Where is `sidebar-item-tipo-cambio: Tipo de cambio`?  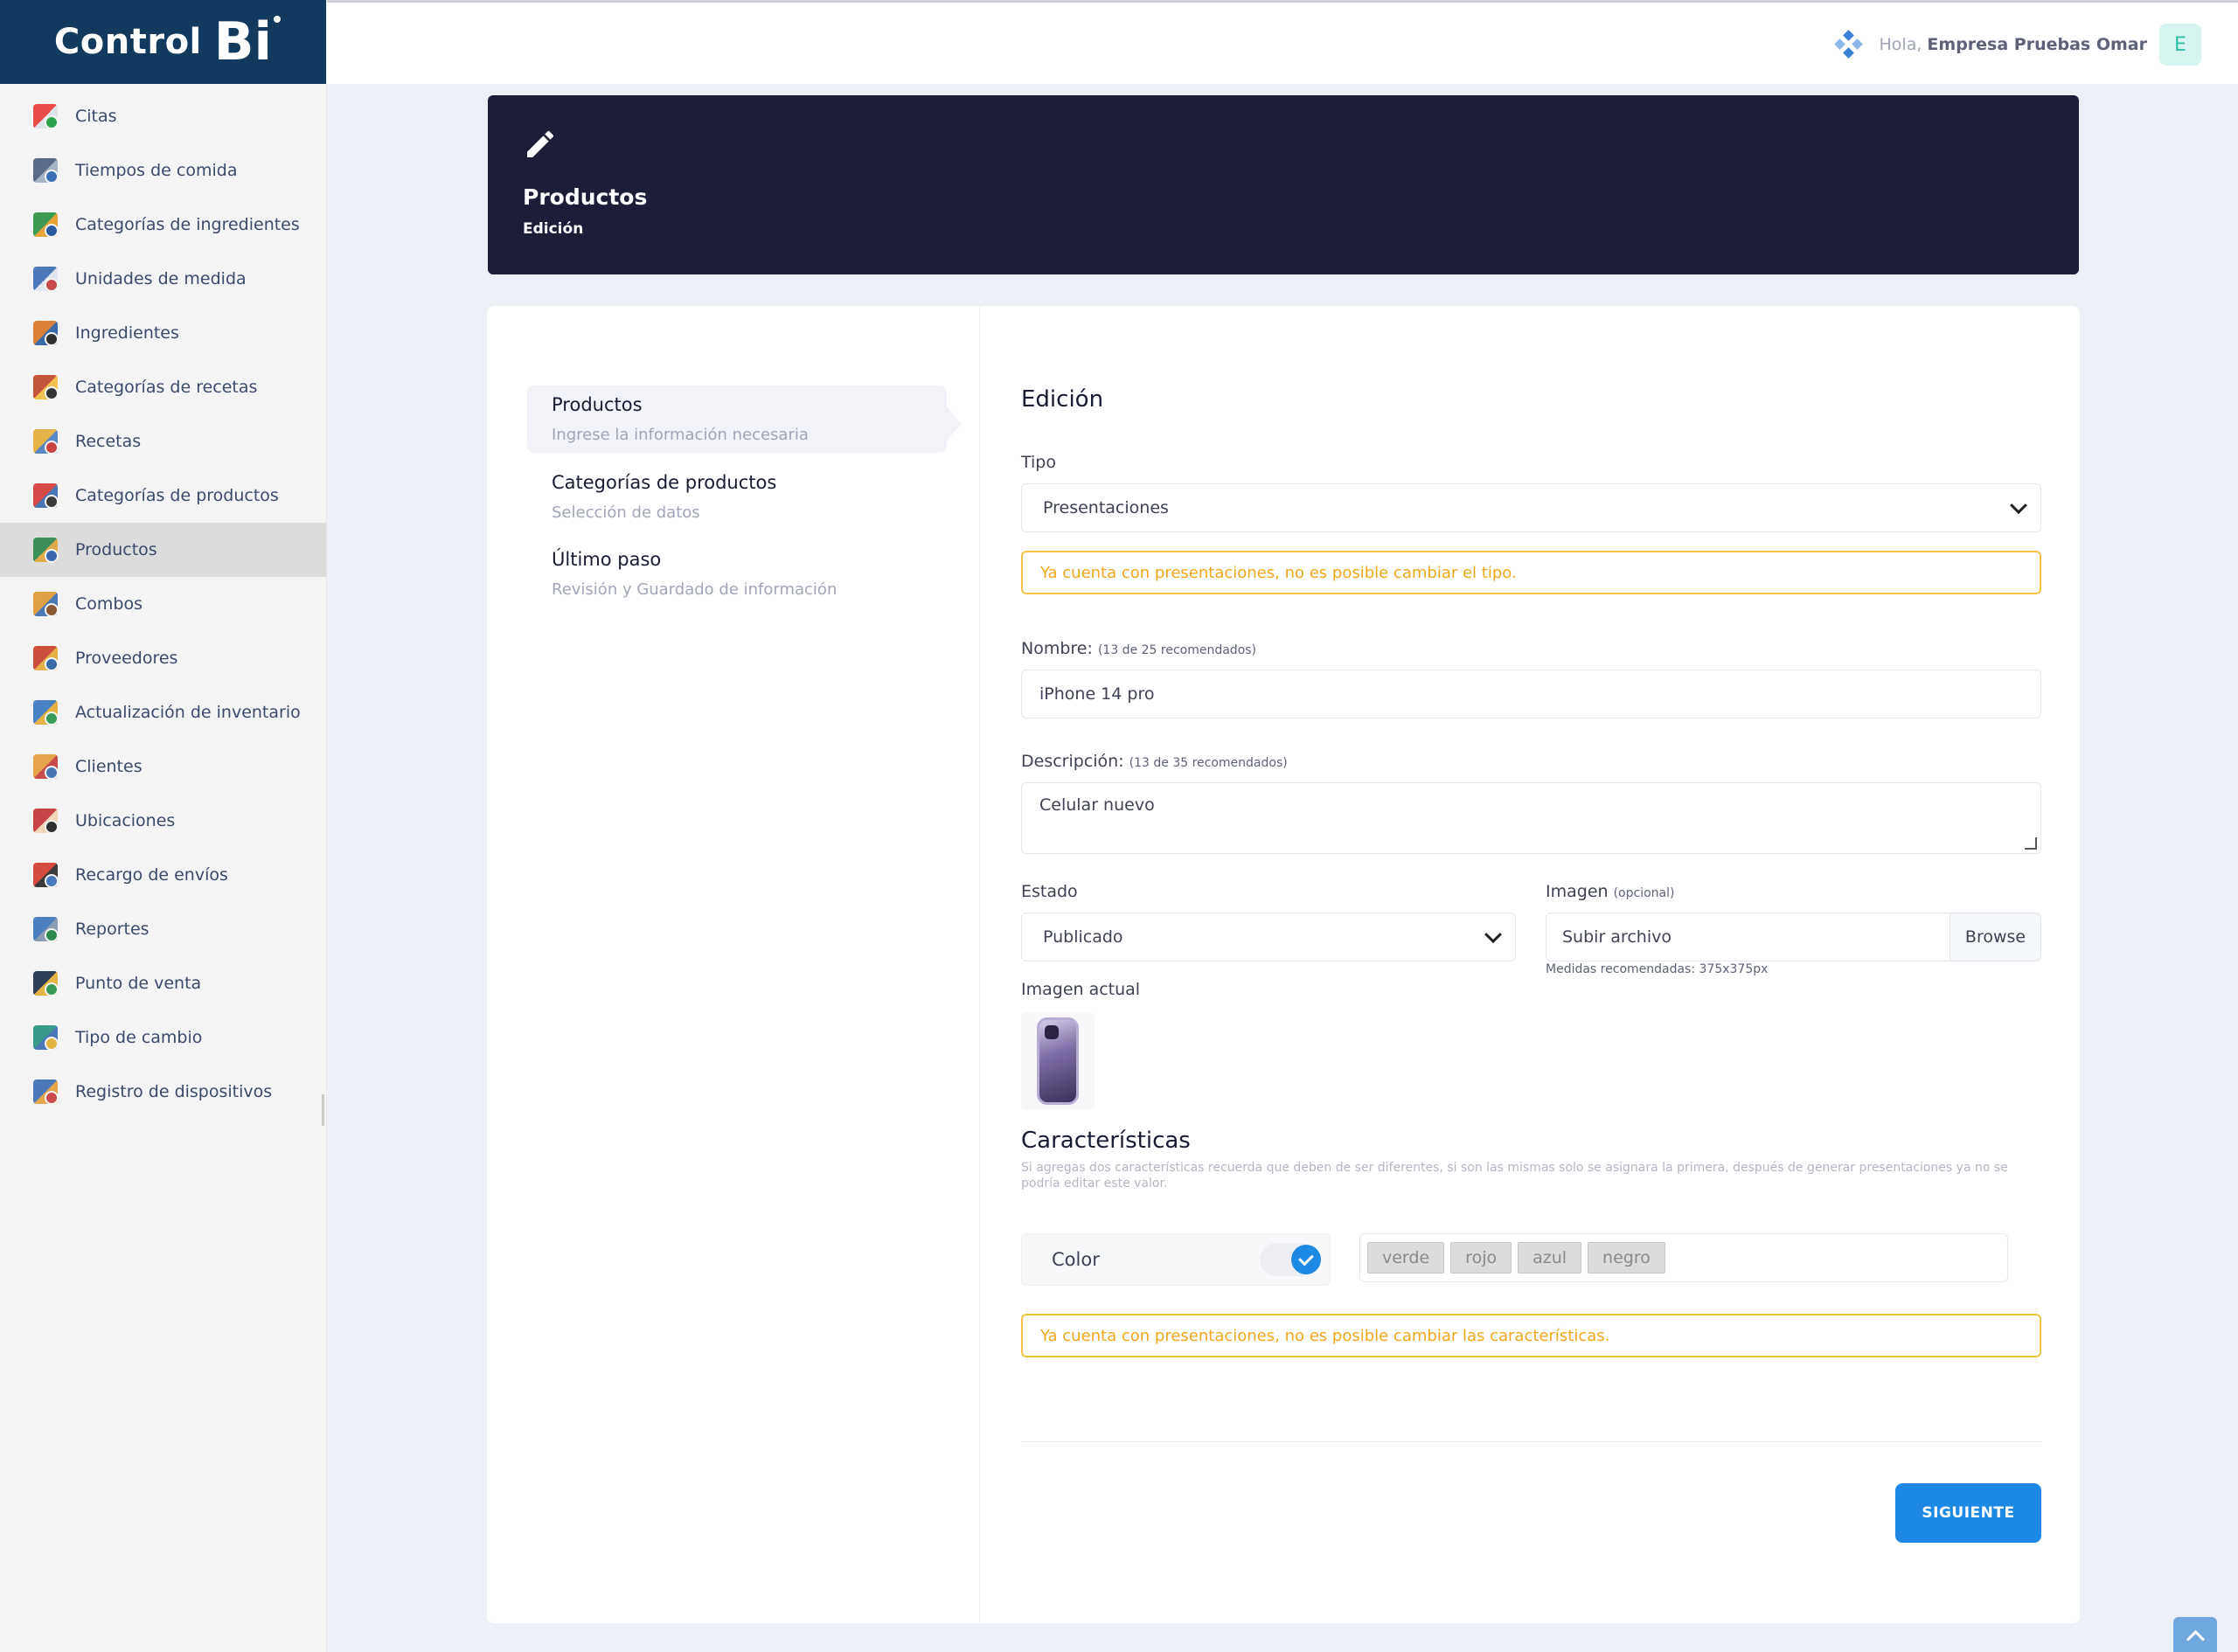 sidebar-item-tipo-cambio: Tipo de cambio is located at coordinates (163, 1037).